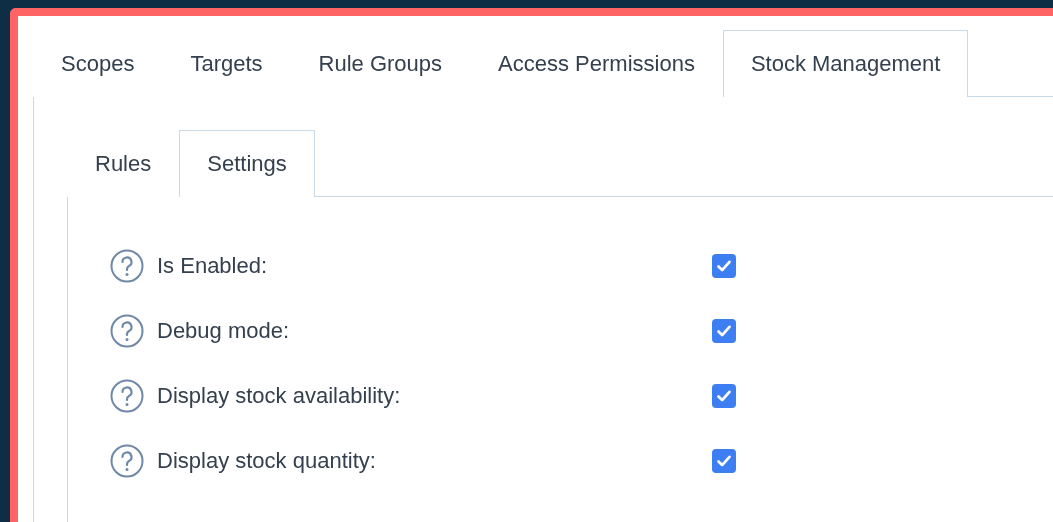  Describe the element at coordinates (267, 460) in the screenshot. I see `setting-label: Display stock quantity:` at that location.